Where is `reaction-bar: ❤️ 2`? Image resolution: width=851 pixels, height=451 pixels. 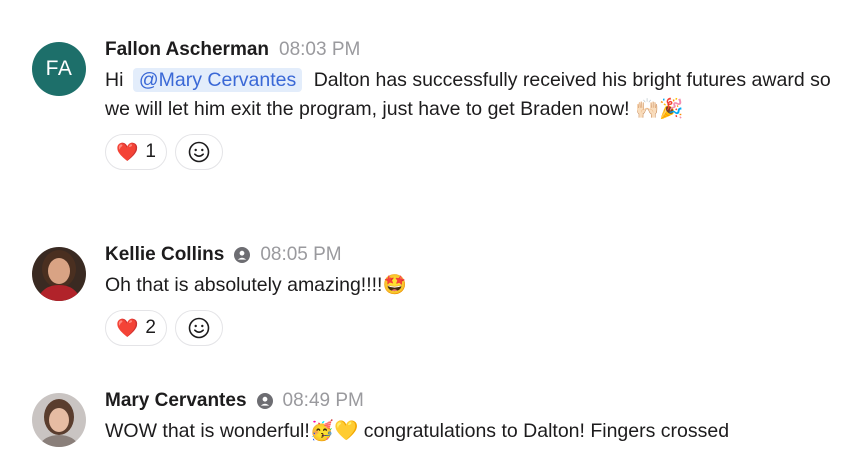 reaction-bar: ❤️ 2 is located at coordinates (473, 328).